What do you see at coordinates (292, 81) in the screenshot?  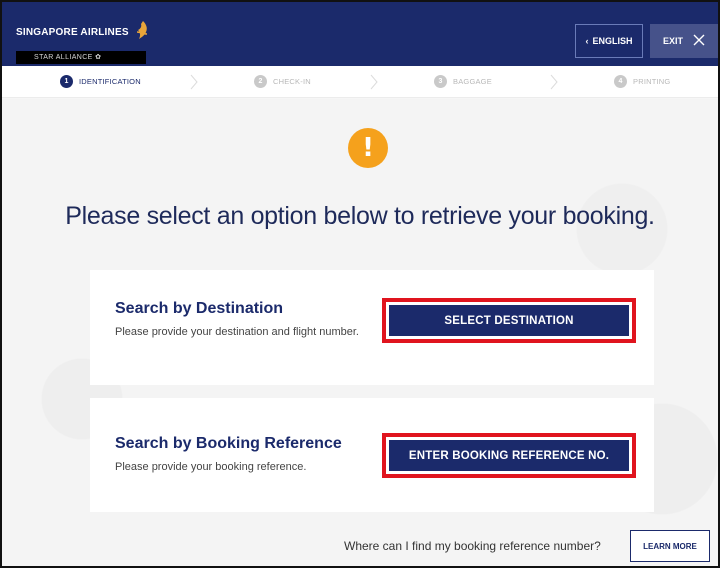 I see `step-label: CHECK-IN` at bounding box center [292, 81].